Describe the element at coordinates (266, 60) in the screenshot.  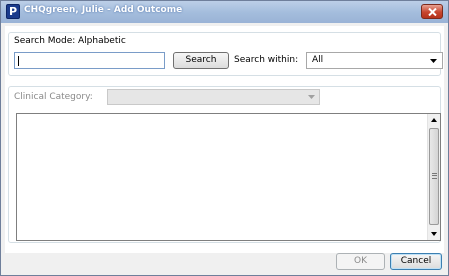
I see `search-within-label: Search within:` at that location.